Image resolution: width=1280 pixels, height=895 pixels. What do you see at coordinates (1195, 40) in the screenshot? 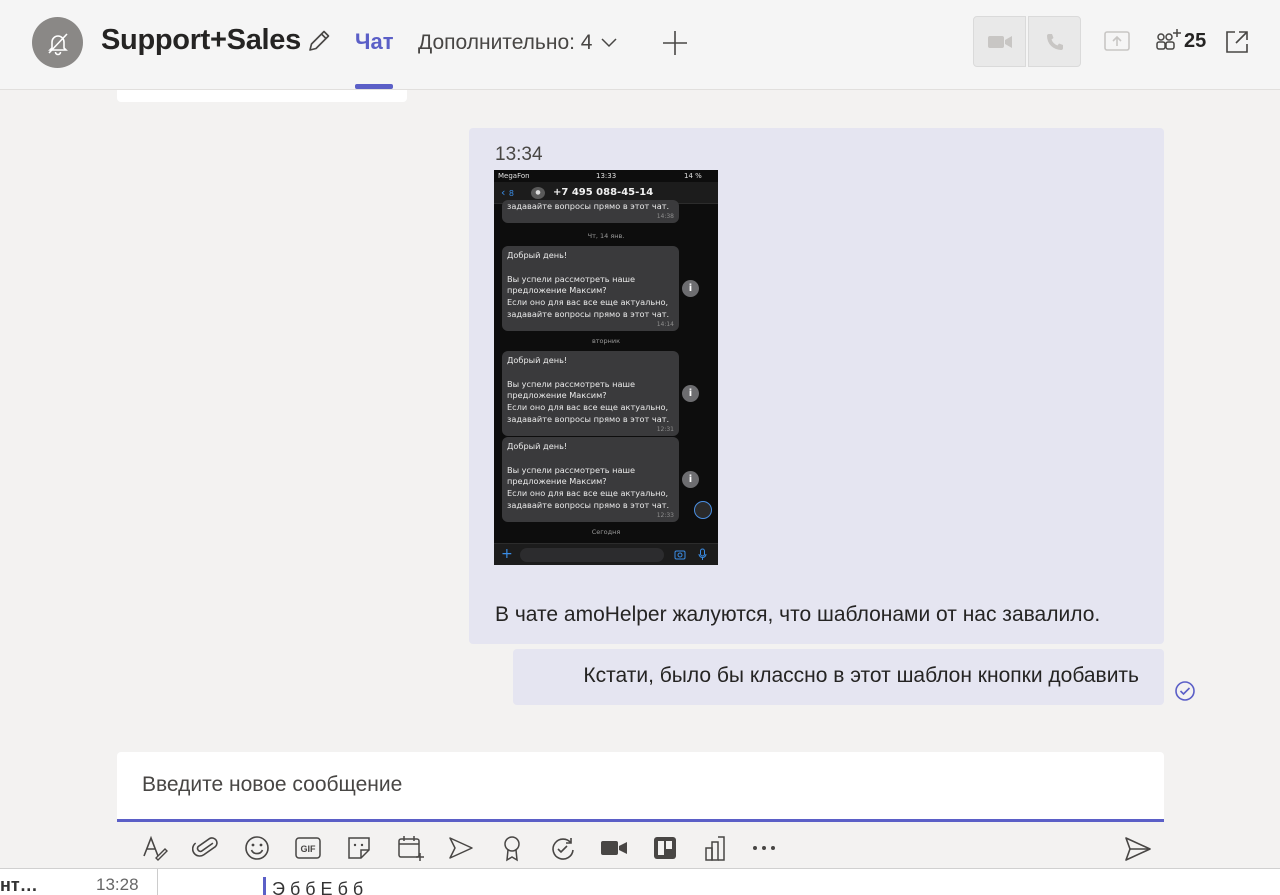
I see `participants-count: 25` at bounding box center [1195, 40].